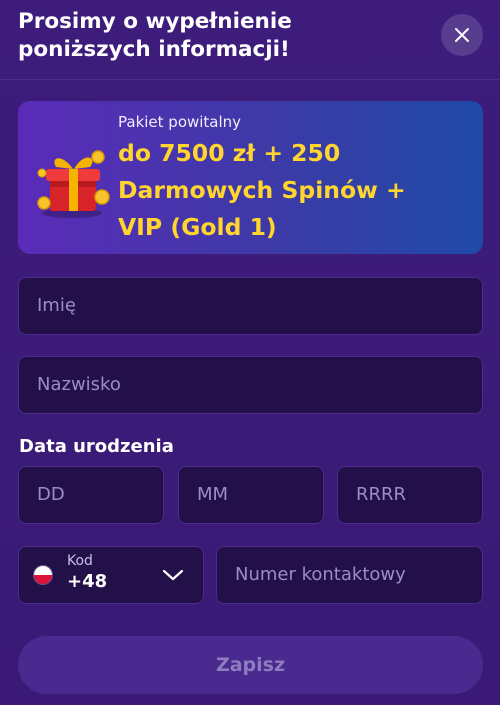 This screenshot has height=705, width=500. I want to click on first-name-field: Imię, so click(250, 306).